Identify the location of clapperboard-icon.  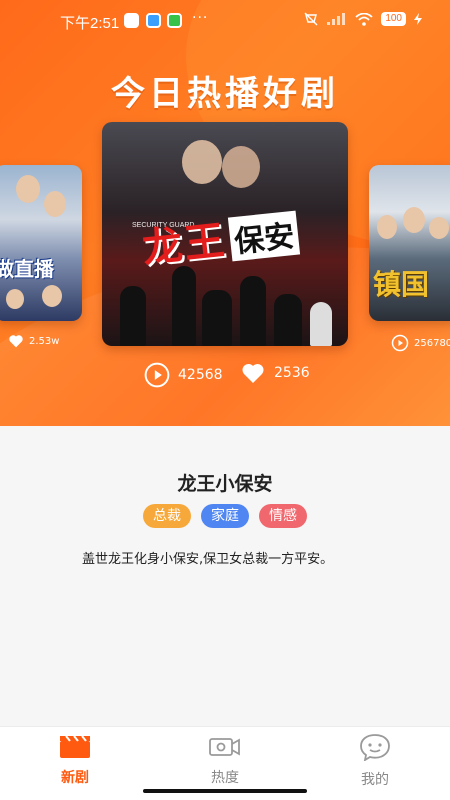
(75, 746).